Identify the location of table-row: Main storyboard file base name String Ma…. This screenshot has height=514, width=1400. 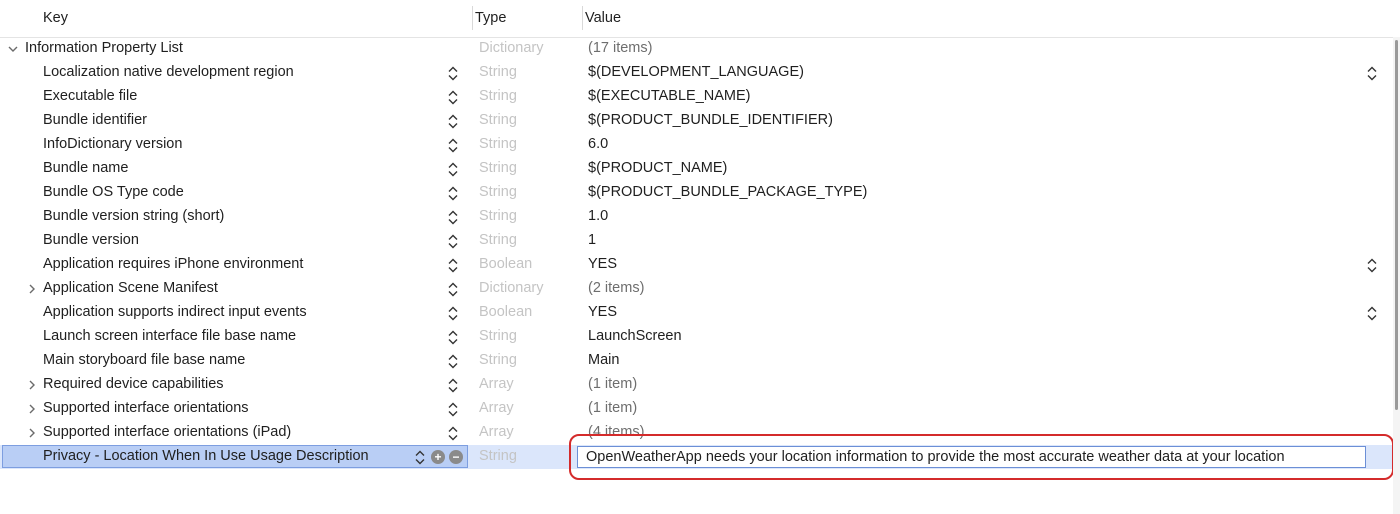
(700, 361).